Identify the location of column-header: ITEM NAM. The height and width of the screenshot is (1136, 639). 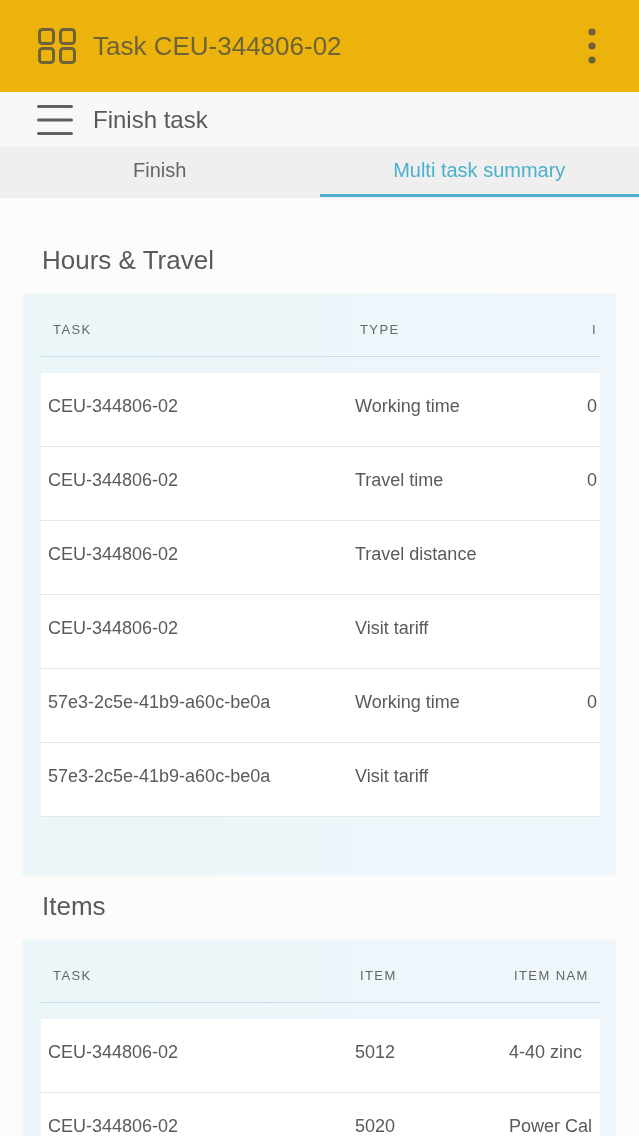
(551, 976).